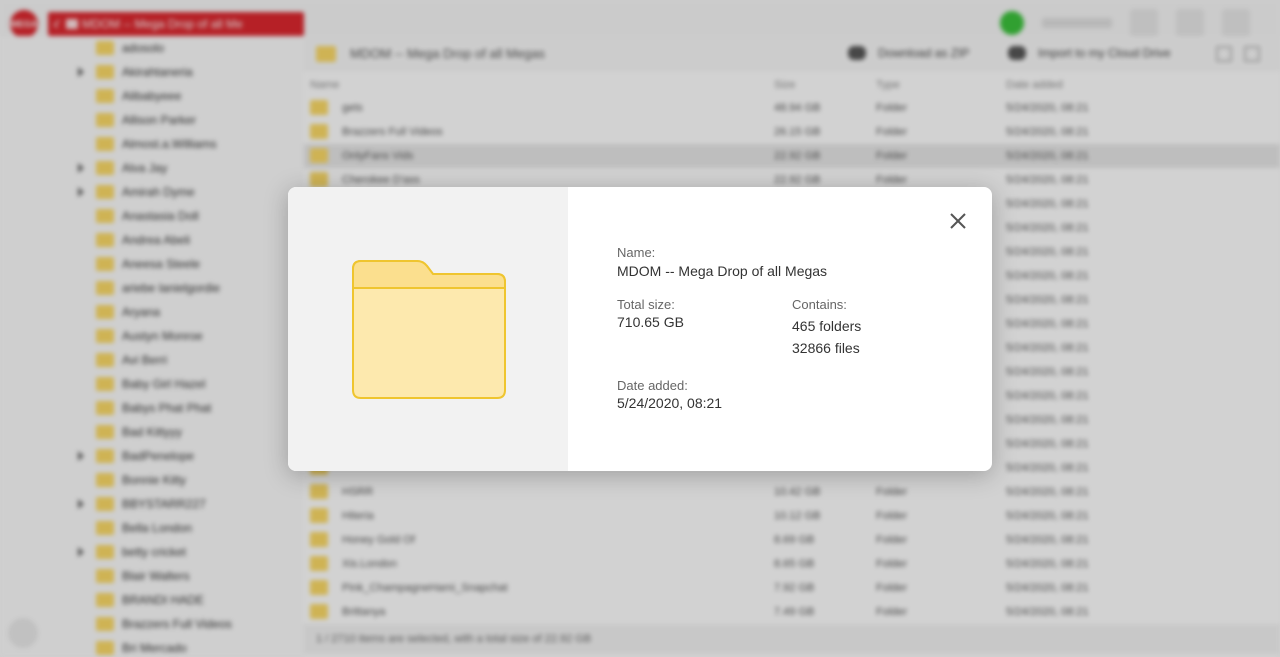 The height and width of the screenshot is (657, 1280). What do you see at coordinates (826, 348) in the screenshot?
I see `files-count: 32866 files` at bounding box center [826, 348].